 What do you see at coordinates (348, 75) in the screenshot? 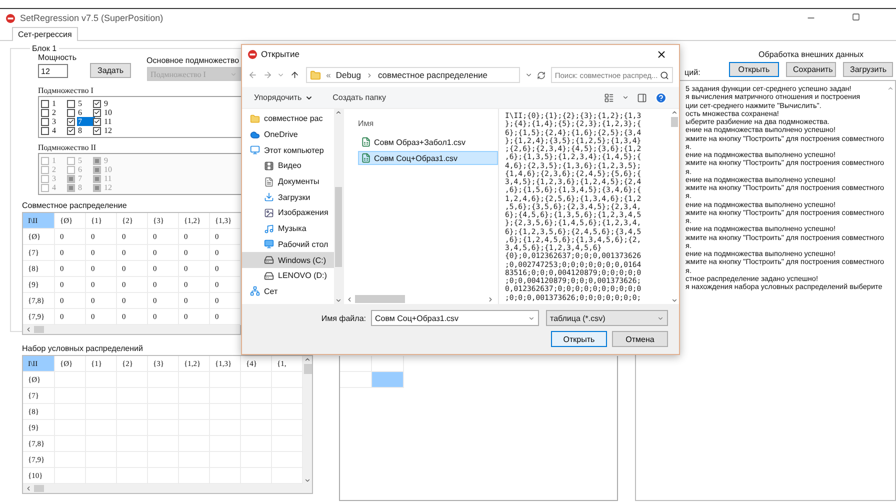
I see `path-segment: Debug` at bounding box center [348, 75].